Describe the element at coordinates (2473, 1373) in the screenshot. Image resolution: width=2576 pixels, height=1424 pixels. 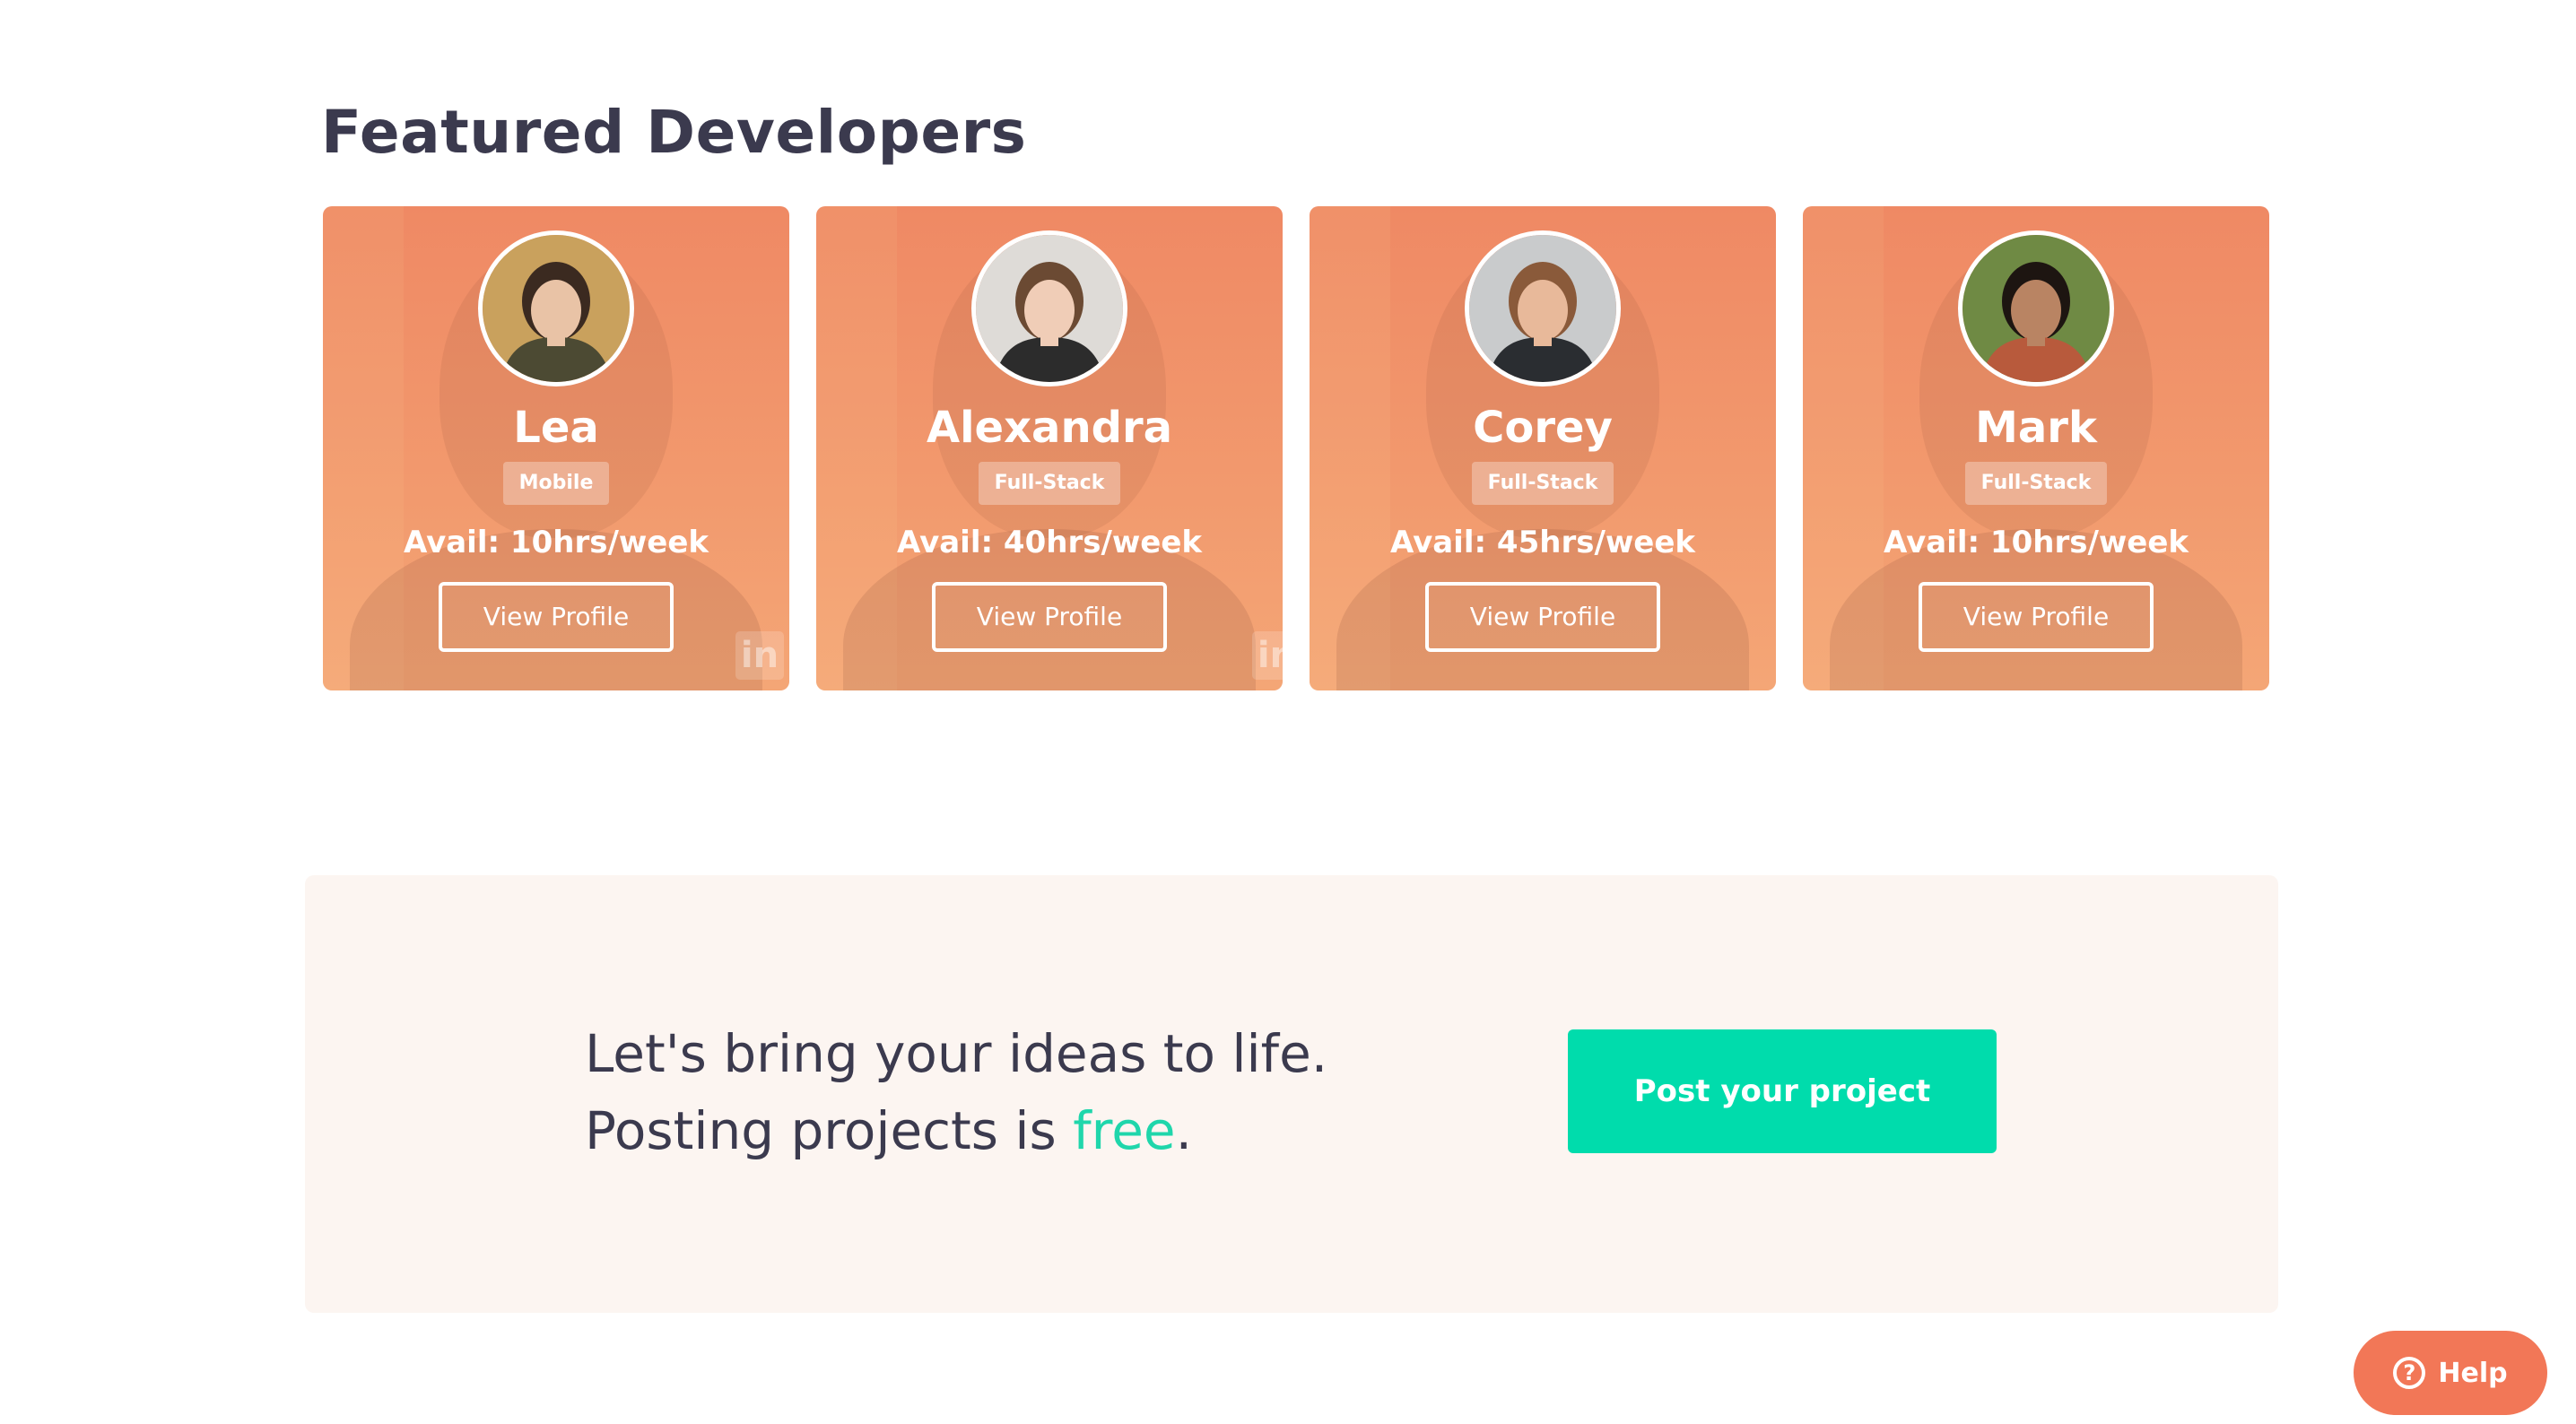
I see `help-label: Help` at that location.